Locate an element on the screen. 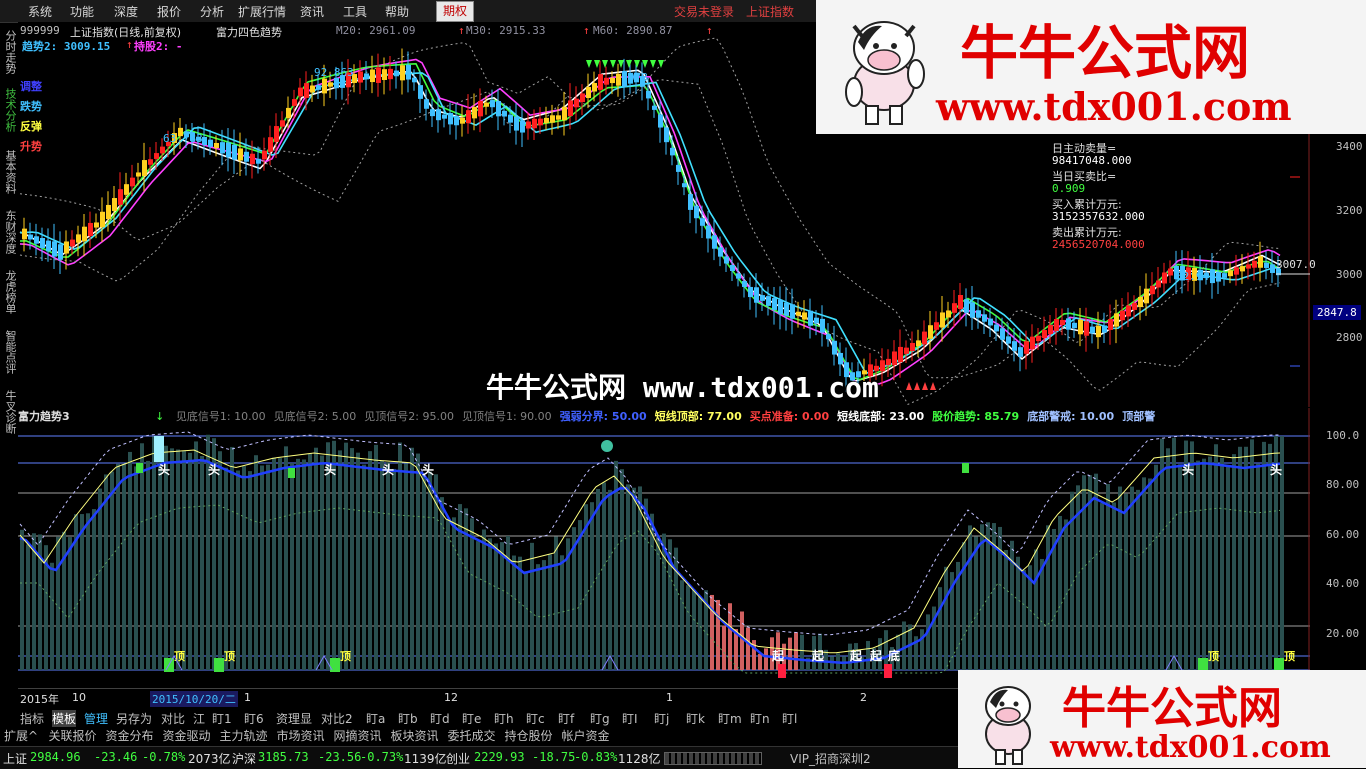 The height and width of the screenshot is (769, 1366). indicator-tab: 盯n is located at coordinates (760, 718).